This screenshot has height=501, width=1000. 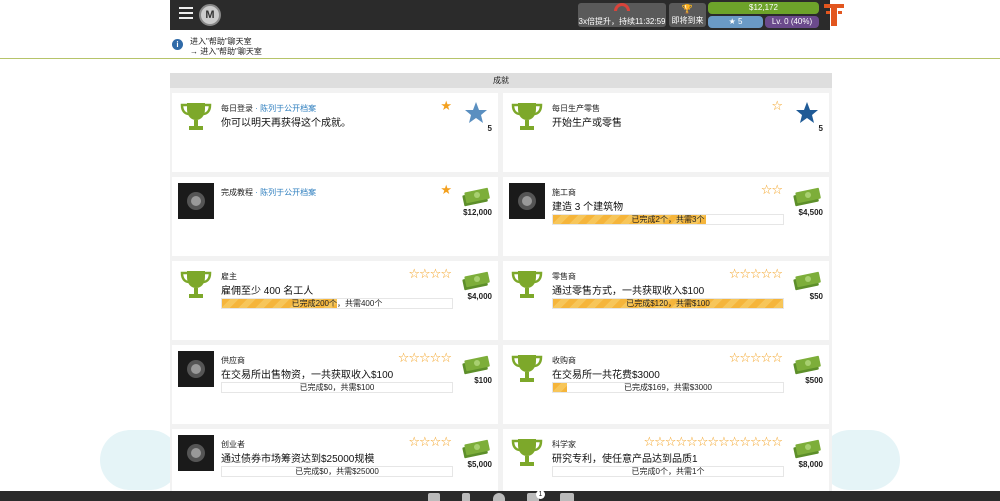 I want to click on level-indicator: Lv. 0 (40%), so click(x=792, y=22).